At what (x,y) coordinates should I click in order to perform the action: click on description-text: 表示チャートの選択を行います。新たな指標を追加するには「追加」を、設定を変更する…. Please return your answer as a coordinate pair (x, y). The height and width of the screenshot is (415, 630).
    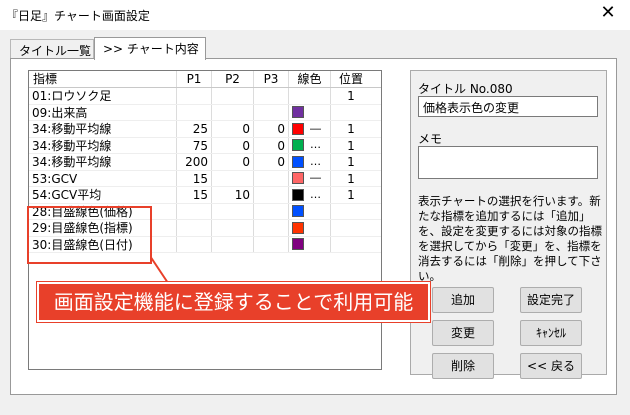
    Looking at the image, I should click on (510, 238).